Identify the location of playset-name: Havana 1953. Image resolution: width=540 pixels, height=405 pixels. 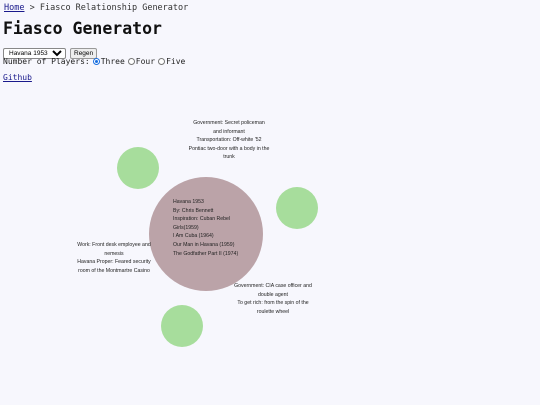
(188, 202).